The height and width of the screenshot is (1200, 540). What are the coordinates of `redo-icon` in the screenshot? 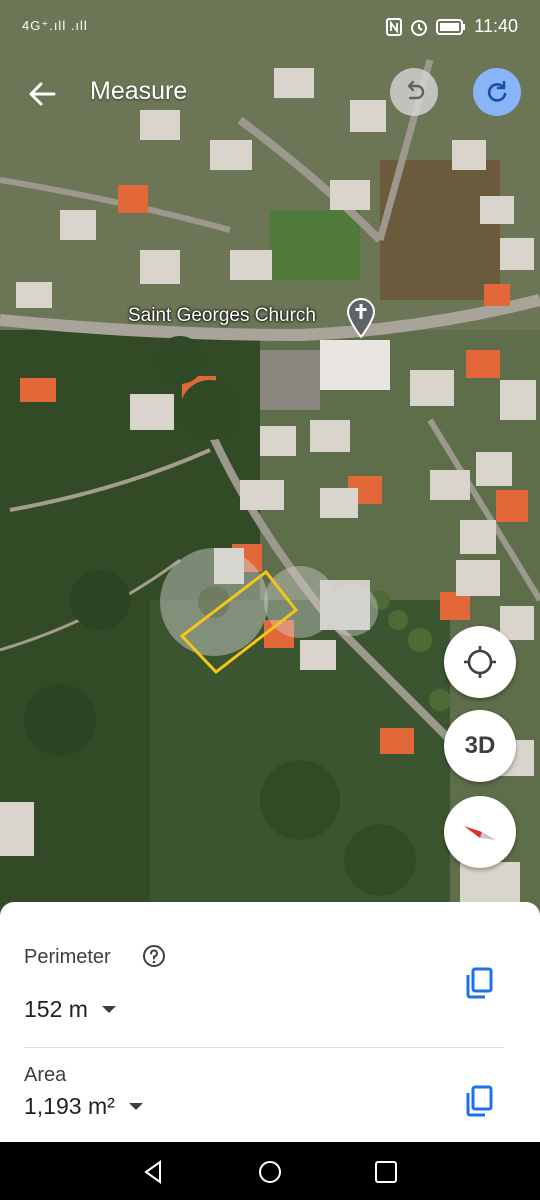 It's located at (497, 91).